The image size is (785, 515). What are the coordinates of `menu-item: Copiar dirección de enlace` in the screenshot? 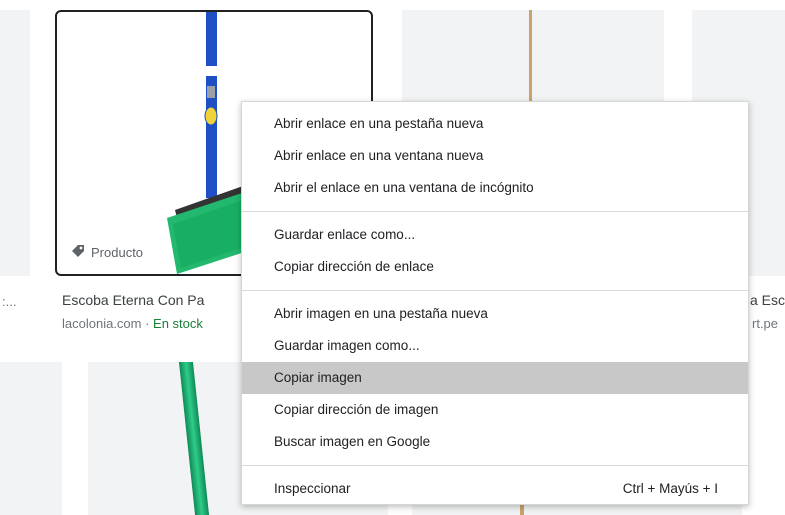 It's located at (495, 267).